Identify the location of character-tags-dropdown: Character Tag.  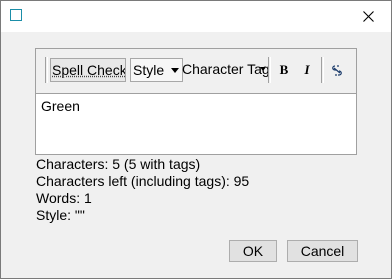
(225, 70).